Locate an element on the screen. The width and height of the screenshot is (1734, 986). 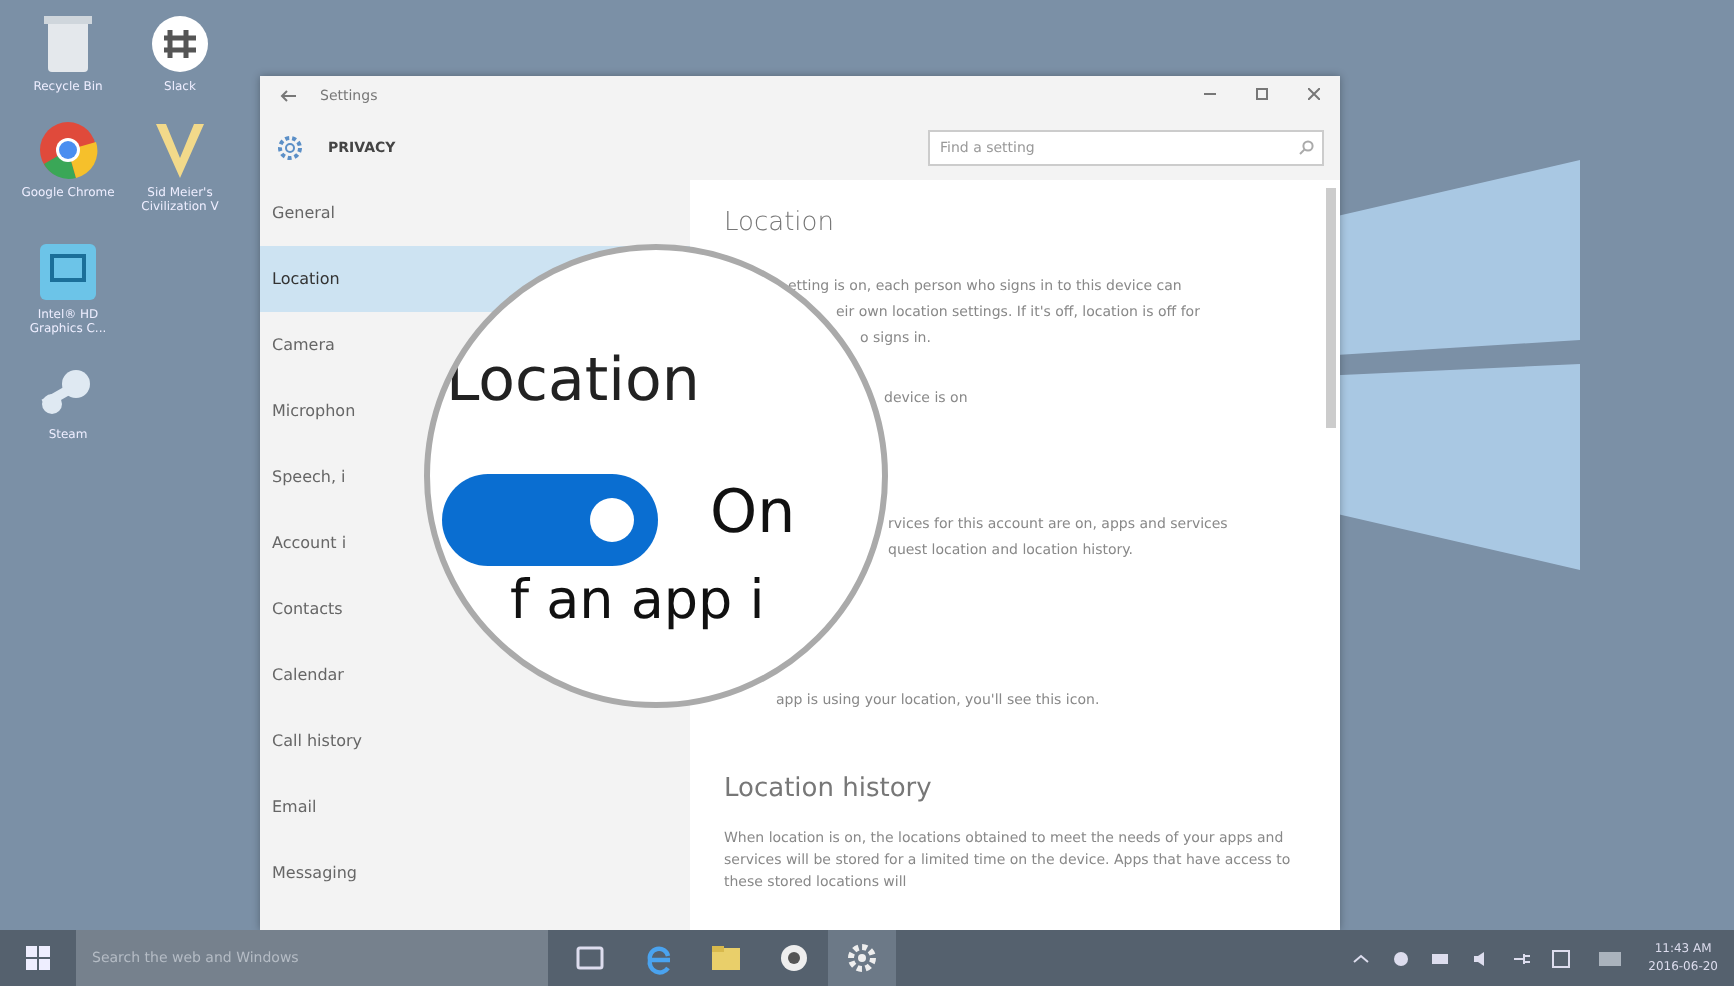
nav-item: Location is located at coordinates (306, 279).